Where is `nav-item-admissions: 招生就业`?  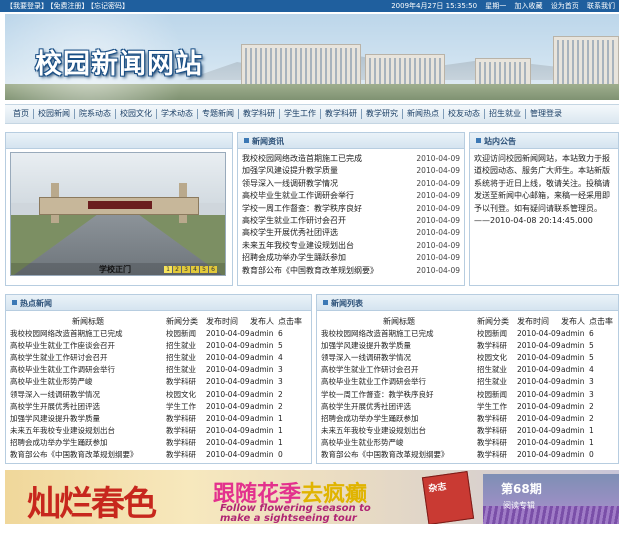
nav-item-admissions: 招生就业 is located at coordinates (505, 114).